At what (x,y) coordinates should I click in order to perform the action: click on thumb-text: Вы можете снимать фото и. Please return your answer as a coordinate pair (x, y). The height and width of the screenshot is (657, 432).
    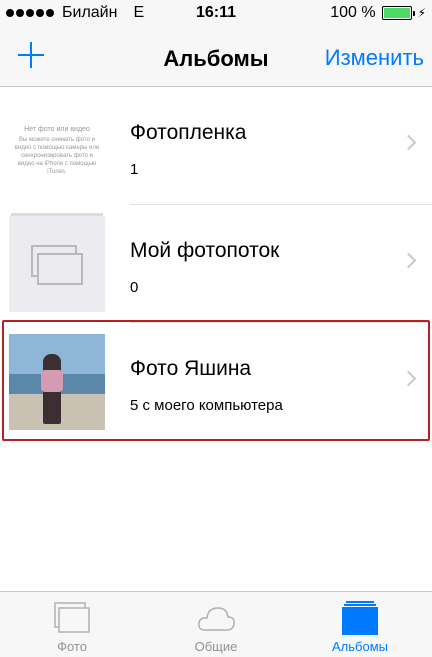
    Looking at the image, I should click on (57, 140).